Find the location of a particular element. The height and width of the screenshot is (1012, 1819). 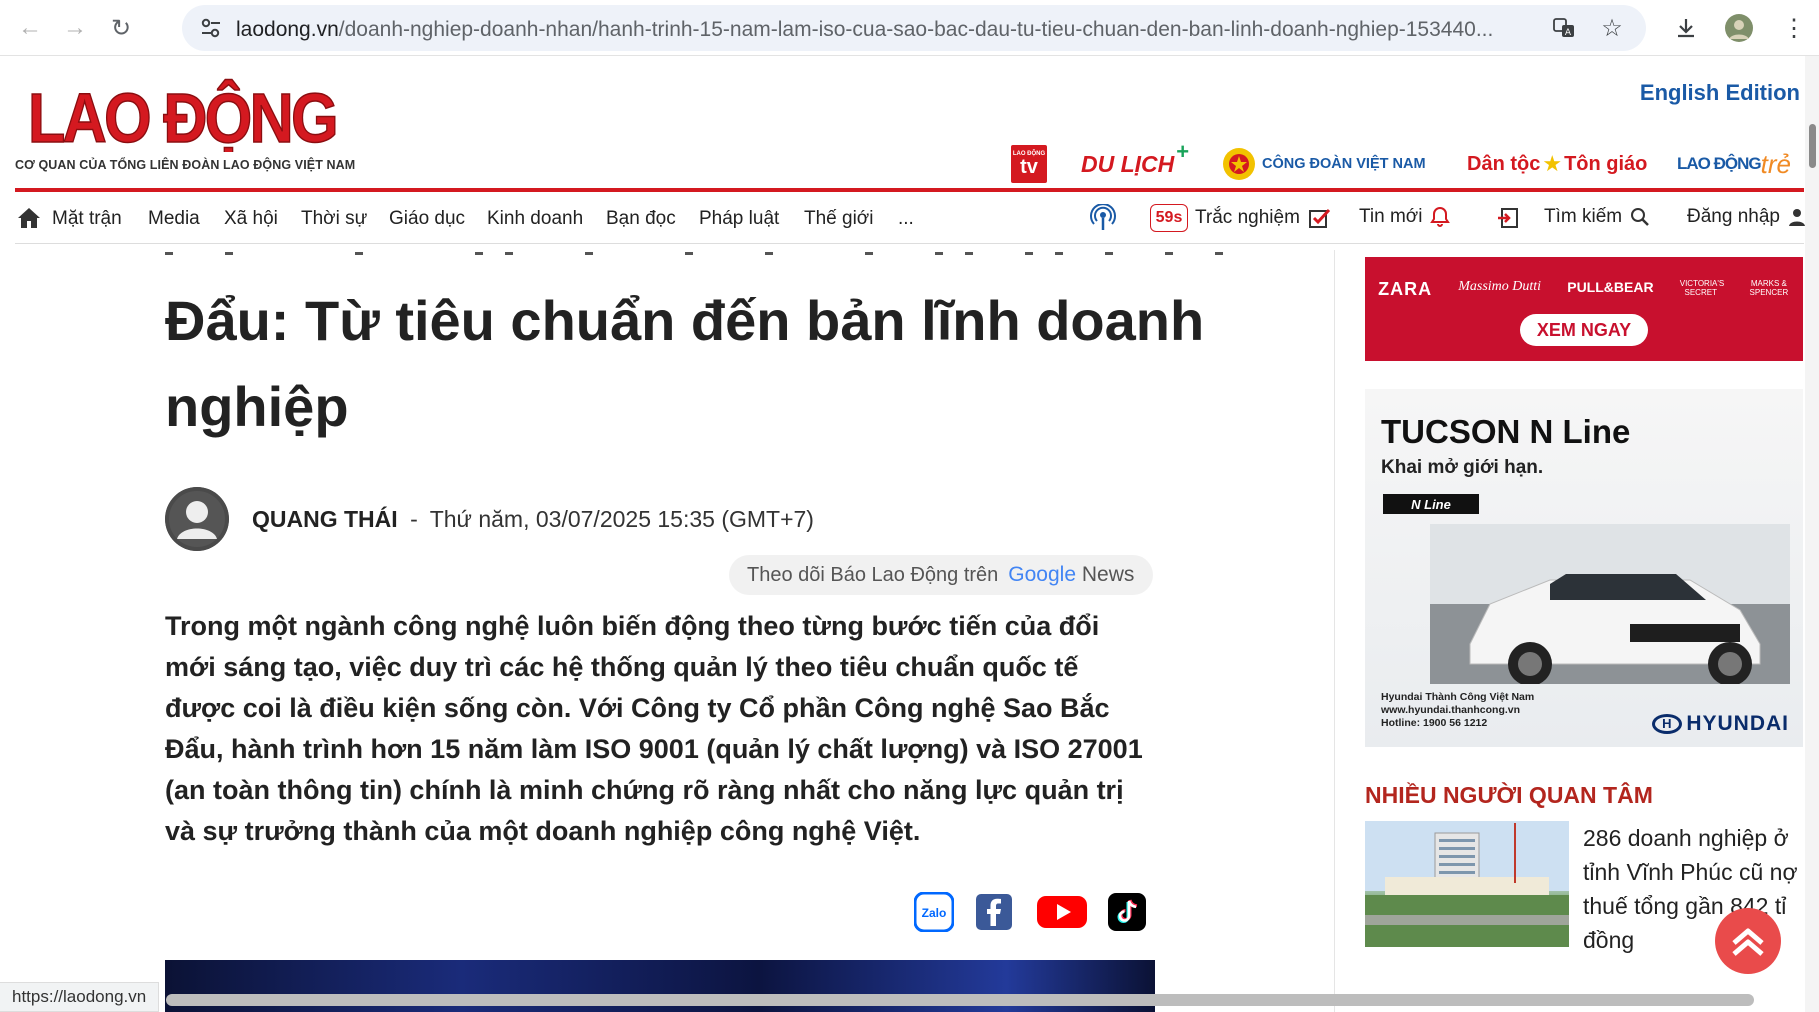

bell-icon is located at coordinates (1440, 216).